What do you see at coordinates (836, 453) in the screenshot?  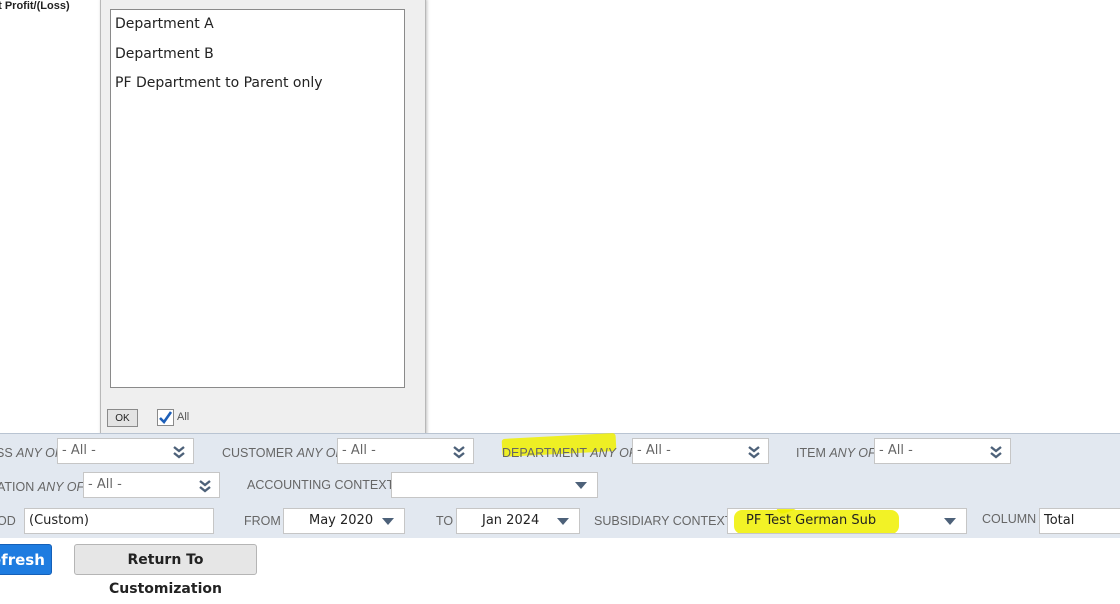 I see `item-filter-label: ITEM ANY OF` at bounding box center [836, 453].